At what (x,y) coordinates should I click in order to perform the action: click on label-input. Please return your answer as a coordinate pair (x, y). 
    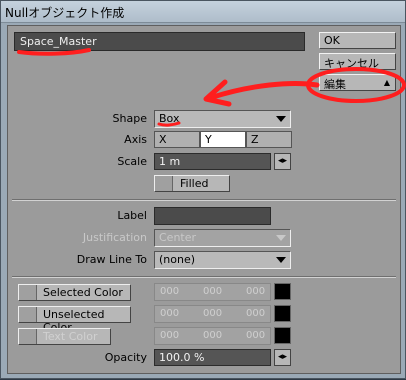
    Looking at the image, I should click on (212, 216).